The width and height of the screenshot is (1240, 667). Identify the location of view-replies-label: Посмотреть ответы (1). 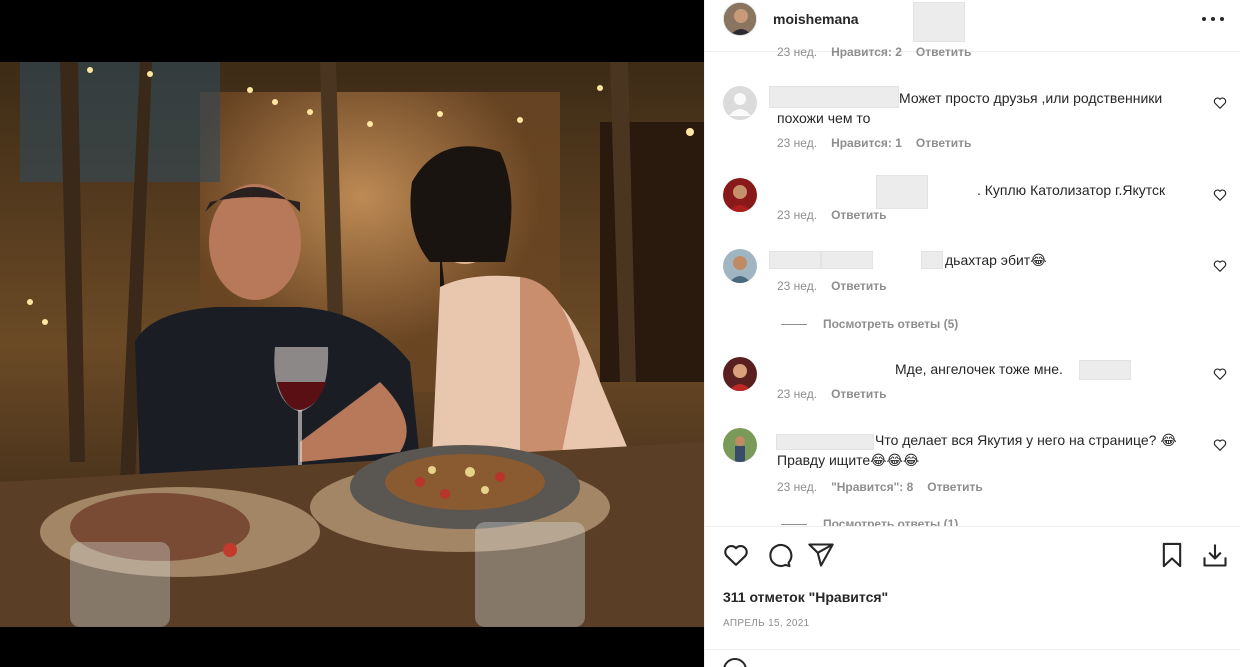
(891, 521).